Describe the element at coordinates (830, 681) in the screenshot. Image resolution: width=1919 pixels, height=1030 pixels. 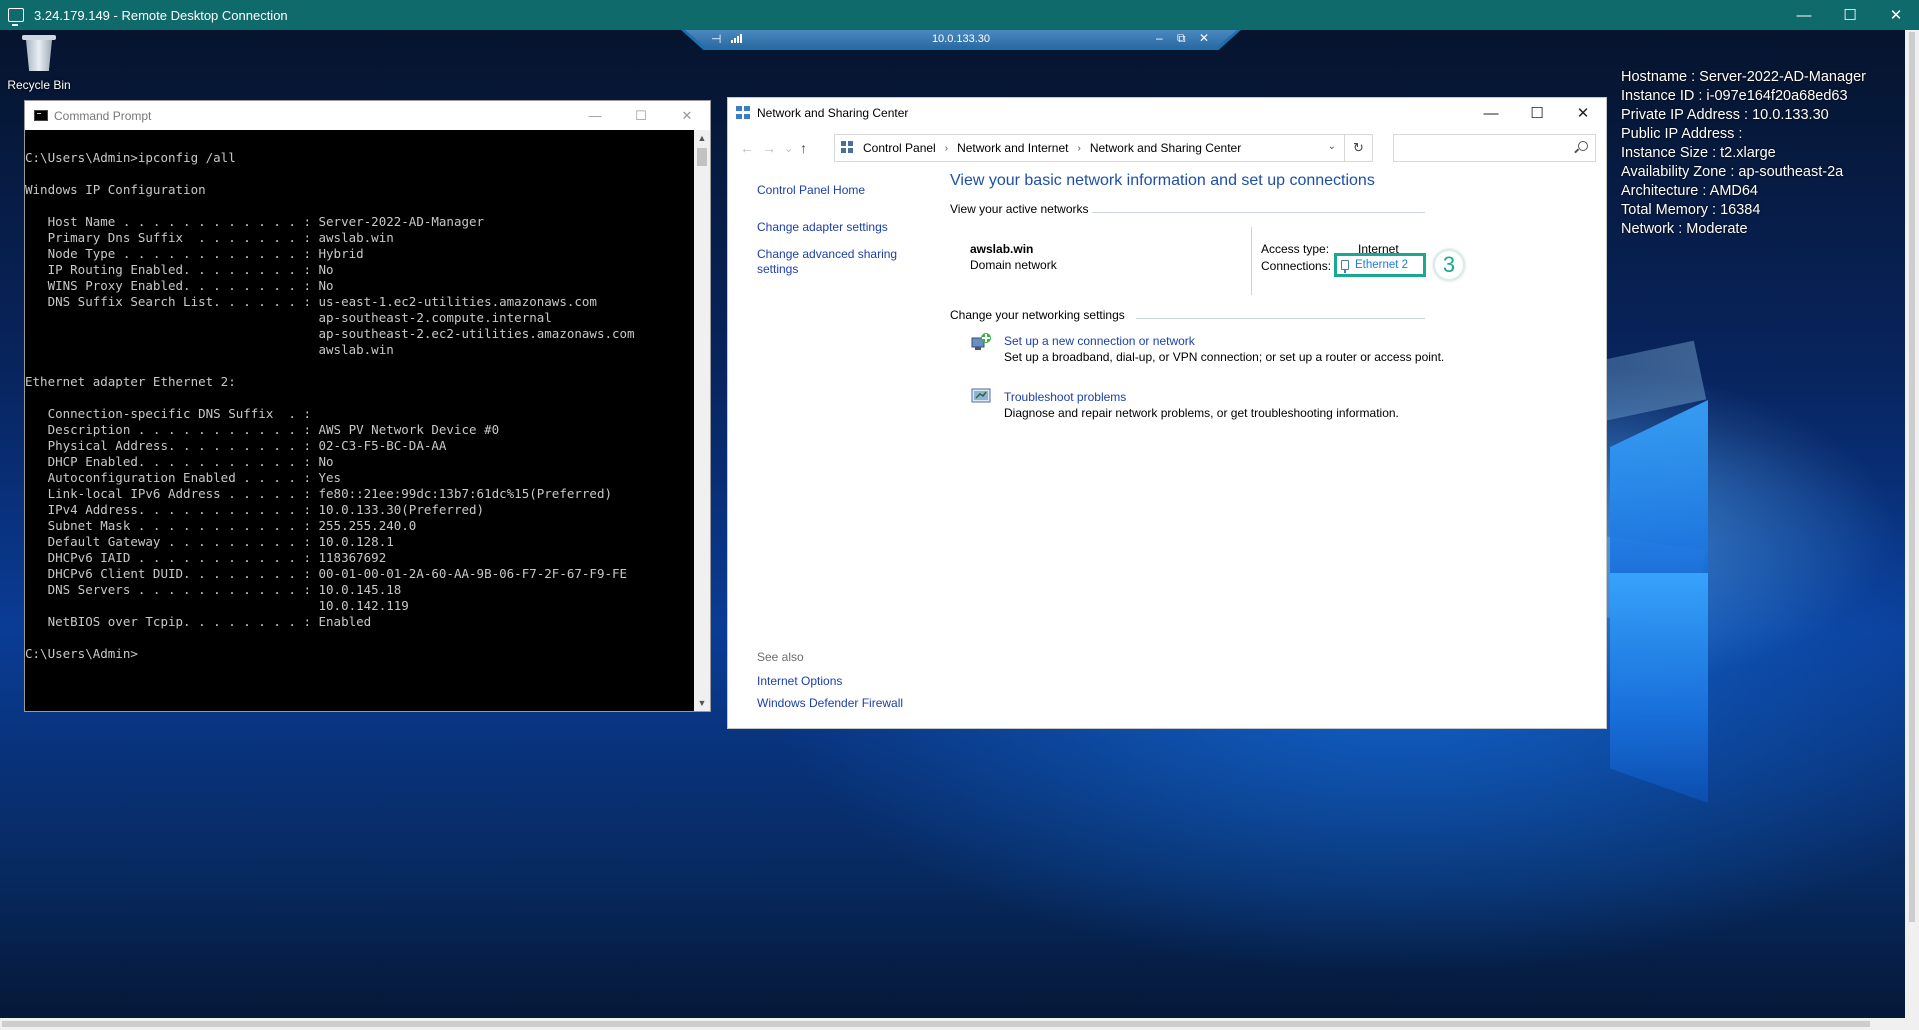
I see `internet-options-link: Internet Options` at that location.